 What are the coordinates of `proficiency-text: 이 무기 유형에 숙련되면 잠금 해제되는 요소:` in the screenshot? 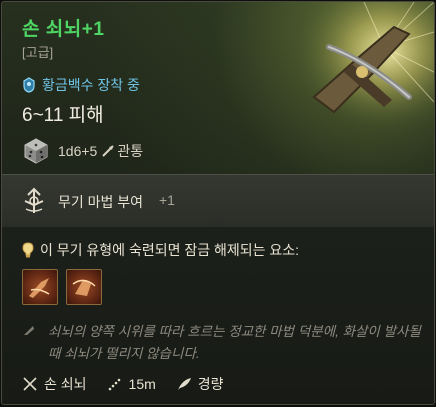 It's located at (170, 250).